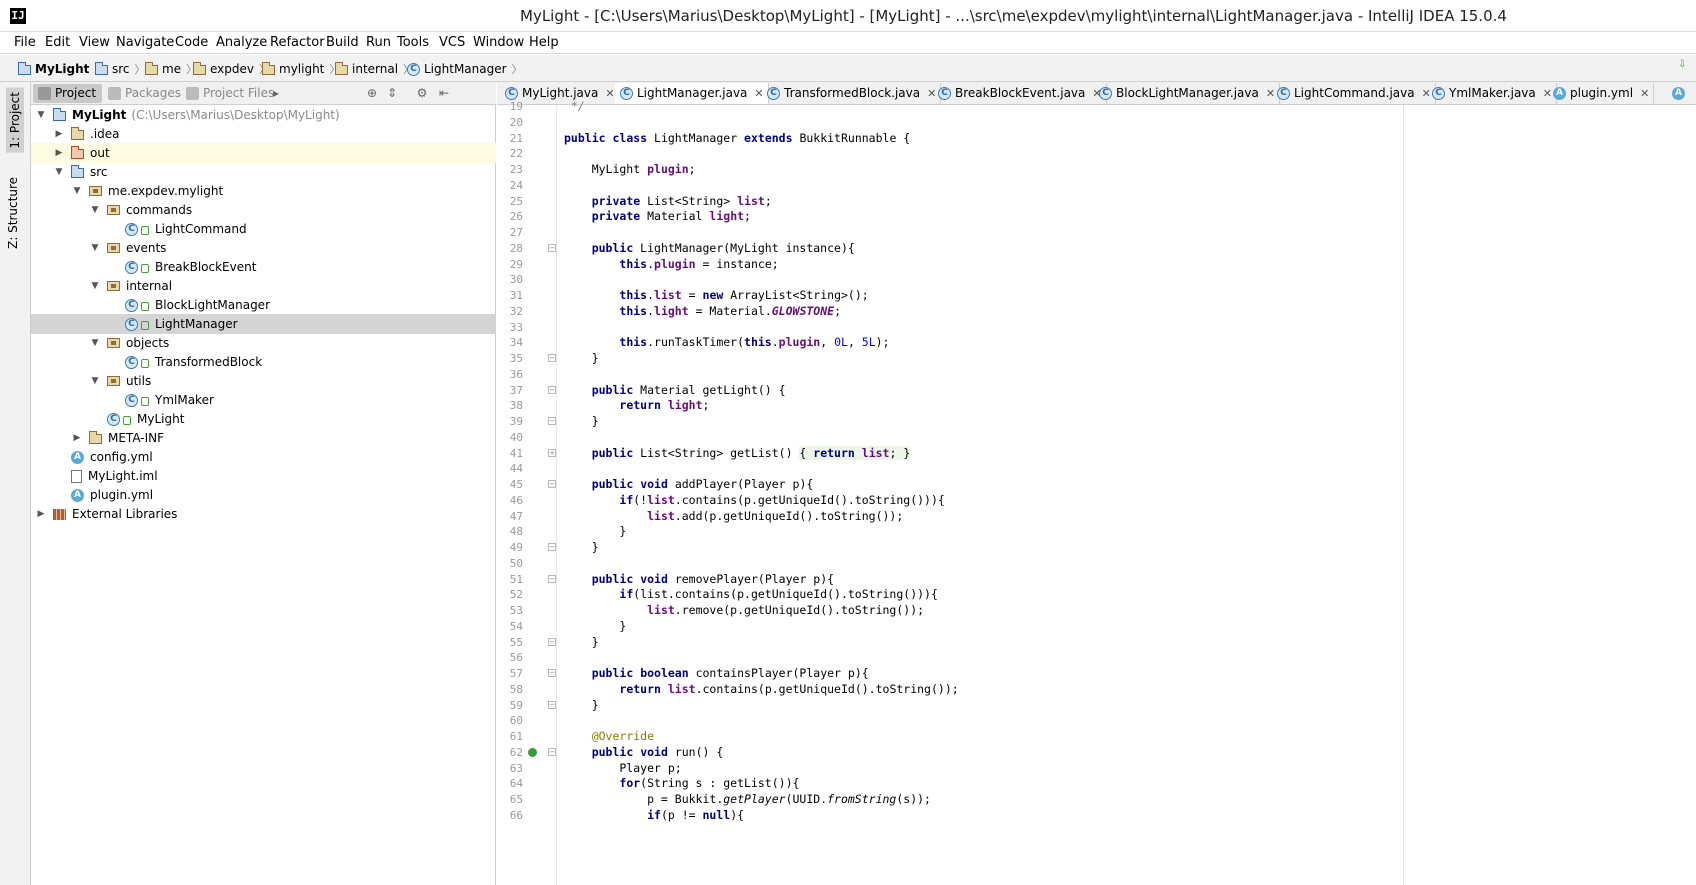 The image size is (1696, 885). Describe the element at coordinates (263, 514) in the screenshot. I see `tree-item-external-libraries: ▶ External Libraries` at that location.